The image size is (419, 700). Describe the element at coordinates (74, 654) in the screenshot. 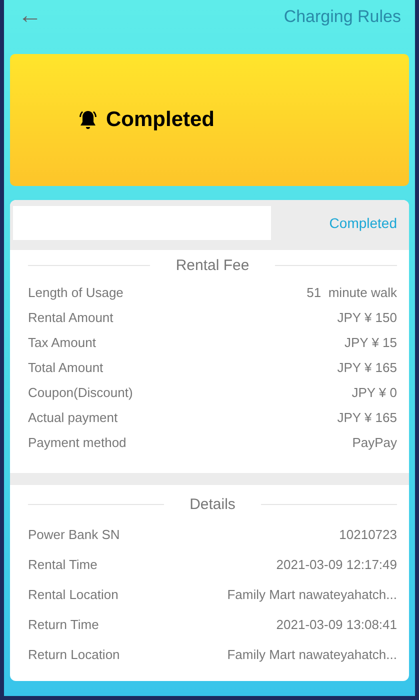

I see `row-label: Return Location` at that location.